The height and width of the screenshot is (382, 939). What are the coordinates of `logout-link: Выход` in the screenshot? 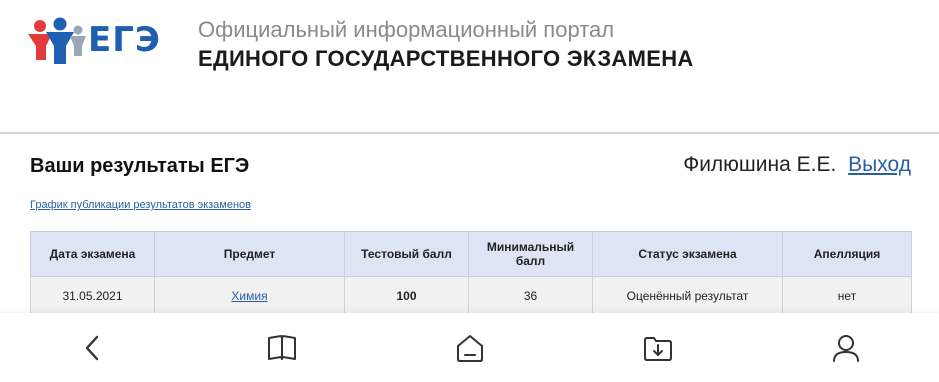 It's located at (879, 164).